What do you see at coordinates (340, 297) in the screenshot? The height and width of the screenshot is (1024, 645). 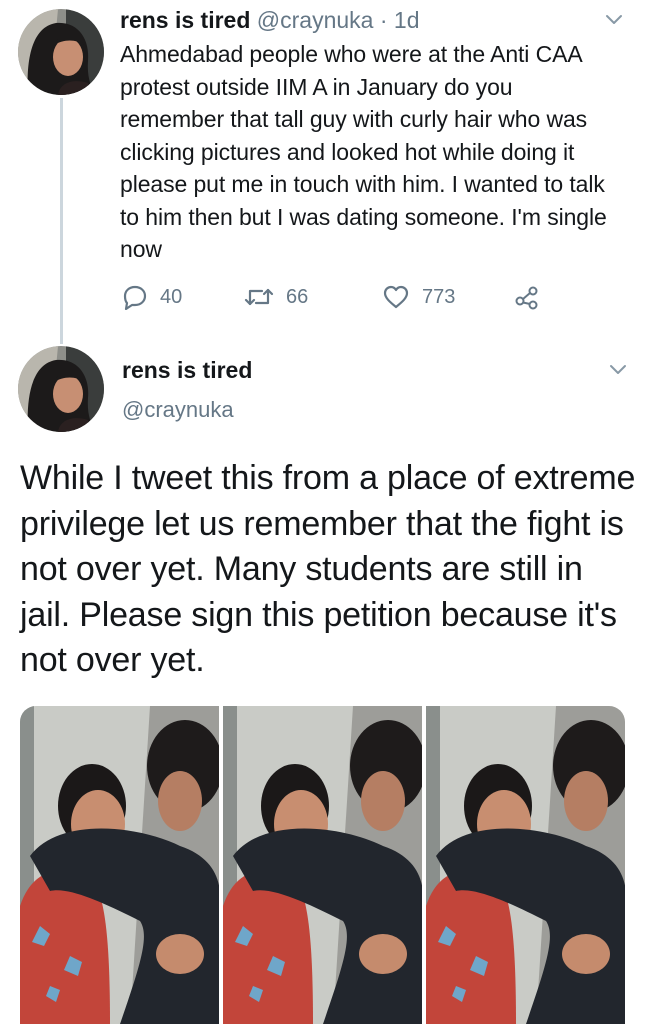 I see `tweet-actions: 40 66 773` at bounding box center [340, 297].